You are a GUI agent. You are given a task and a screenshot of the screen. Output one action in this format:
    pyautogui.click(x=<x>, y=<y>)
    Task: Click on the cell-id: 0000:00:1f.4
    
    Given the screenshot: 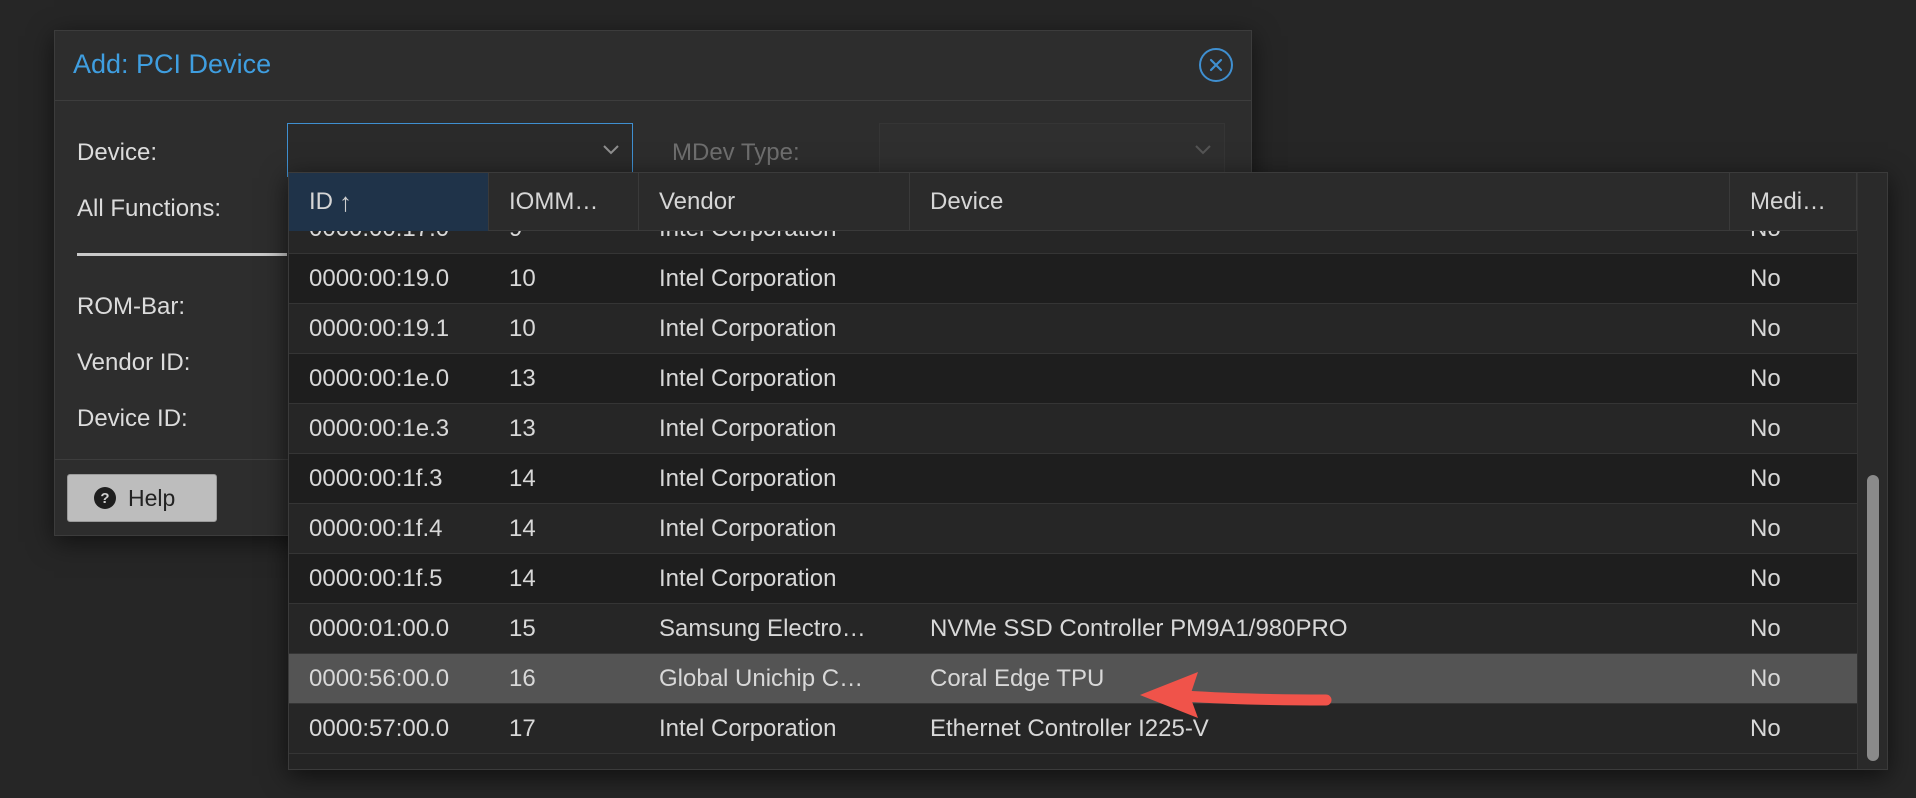 What is the action you would take?
    pyautogui.click(x=376, y=528)
    